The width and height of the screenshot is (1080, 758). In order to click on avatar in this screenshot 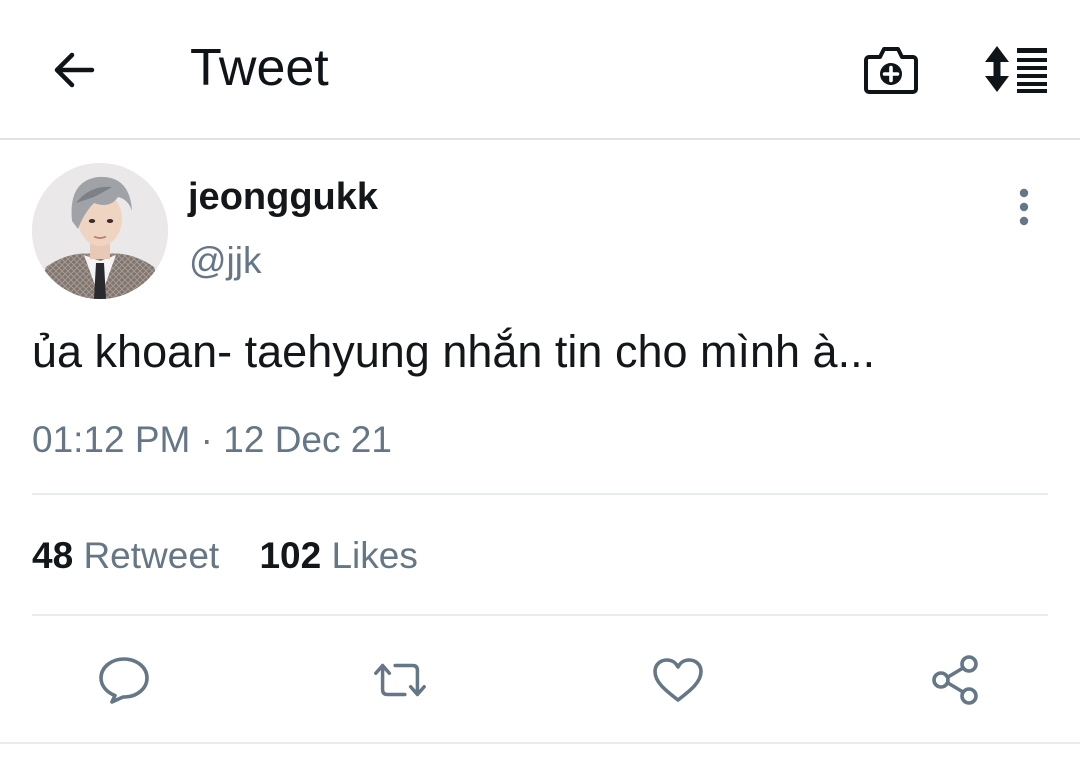, I will do `click(100, 231)`.